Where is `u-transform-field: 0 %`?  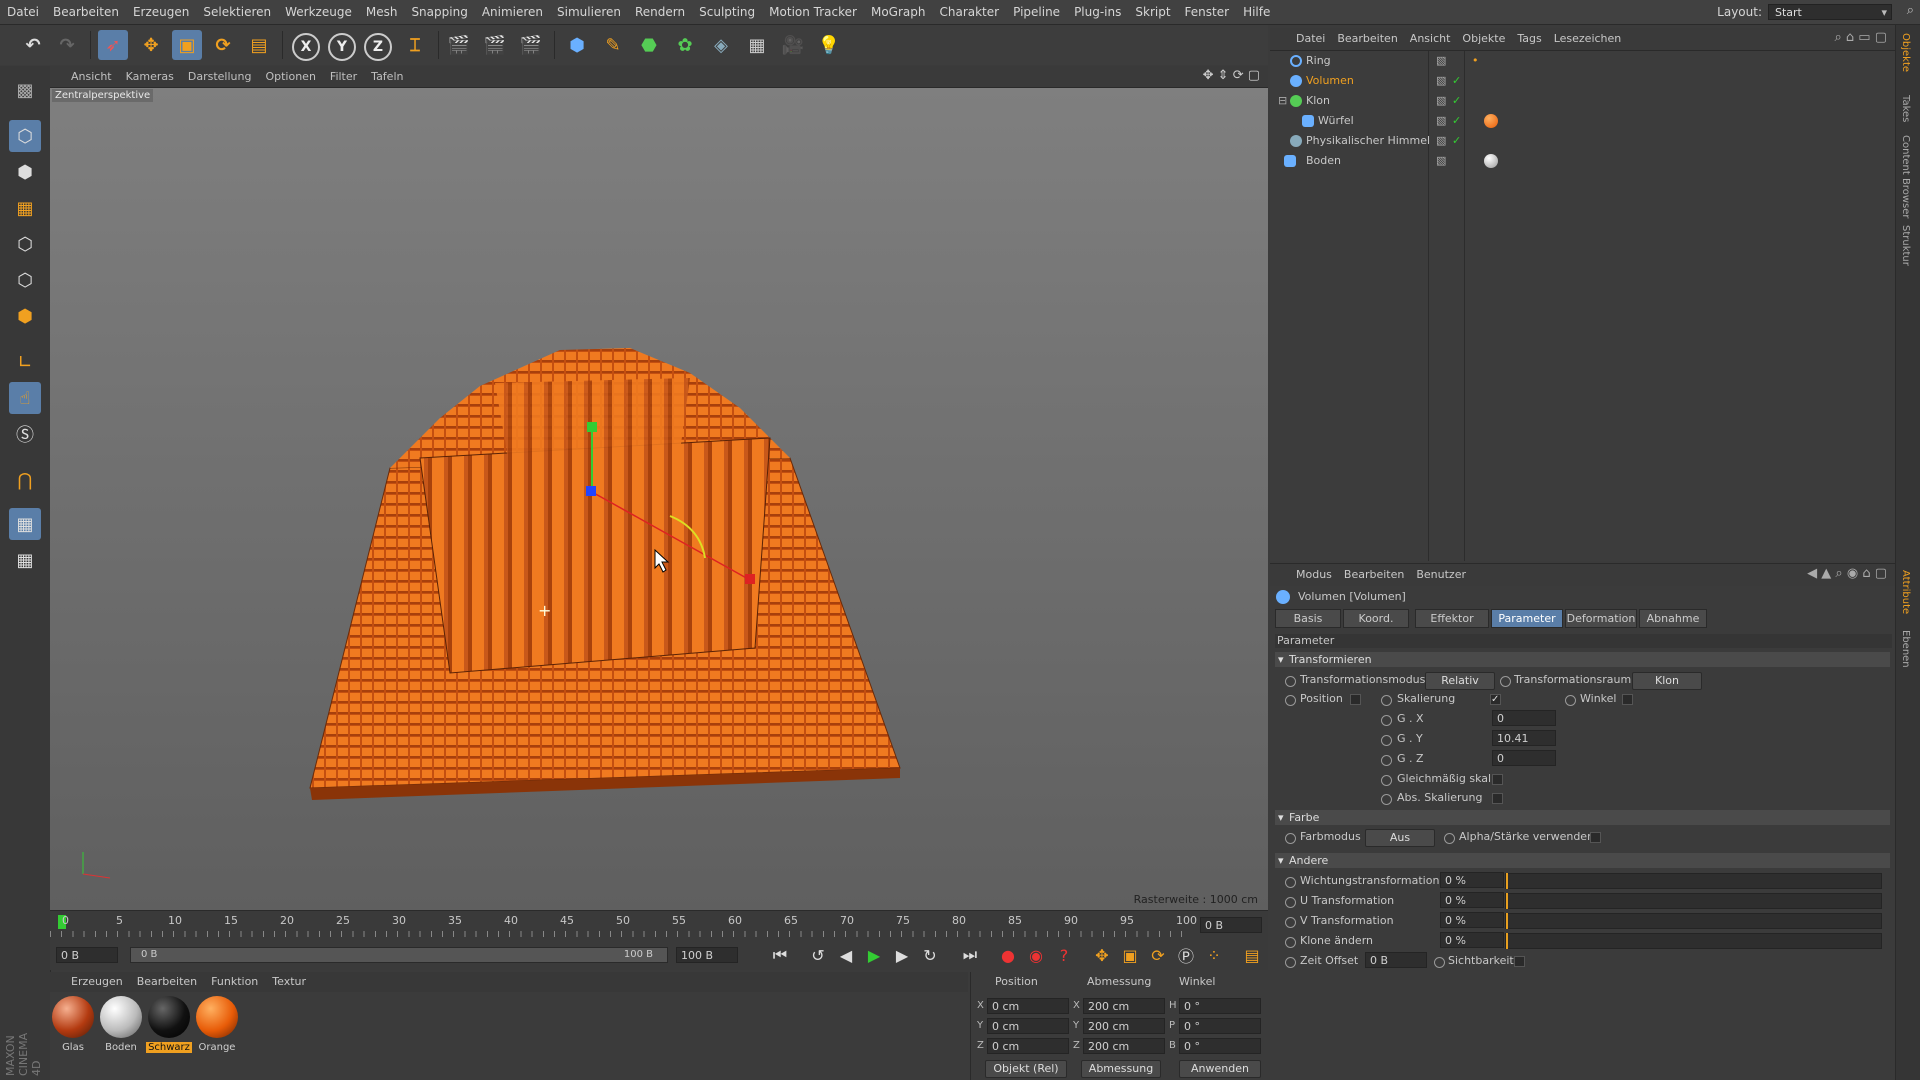 u-transform-field: 0 % is located at coordinates (1472, 900).